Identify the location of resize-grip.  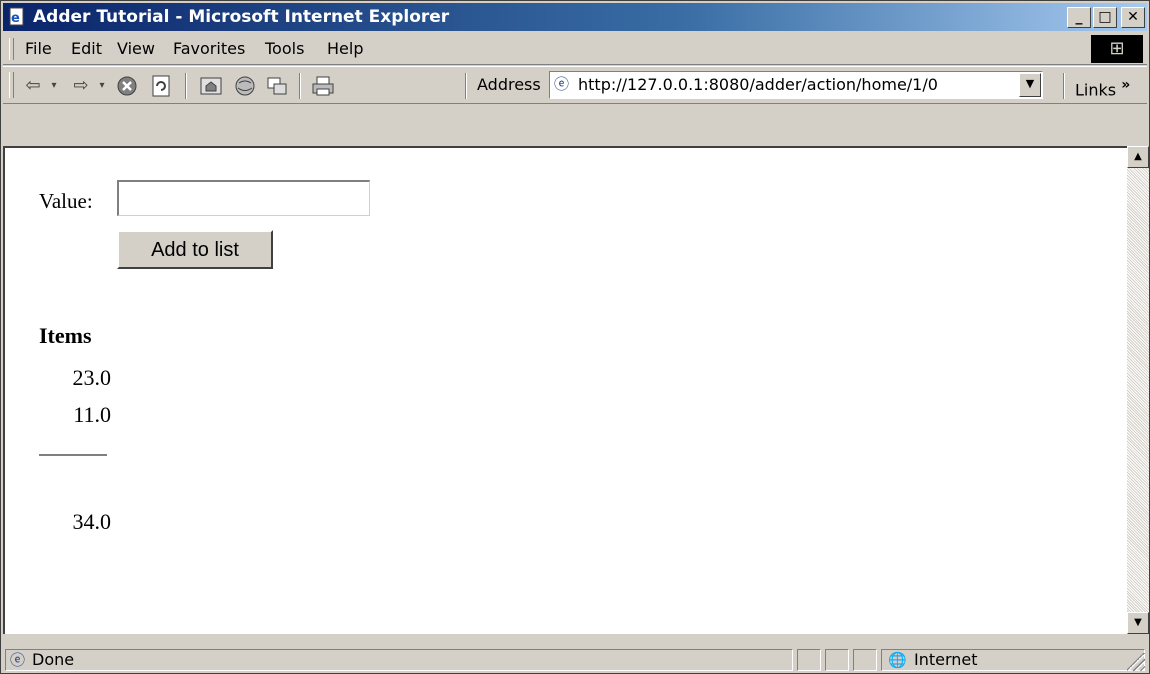
(1136, 662).